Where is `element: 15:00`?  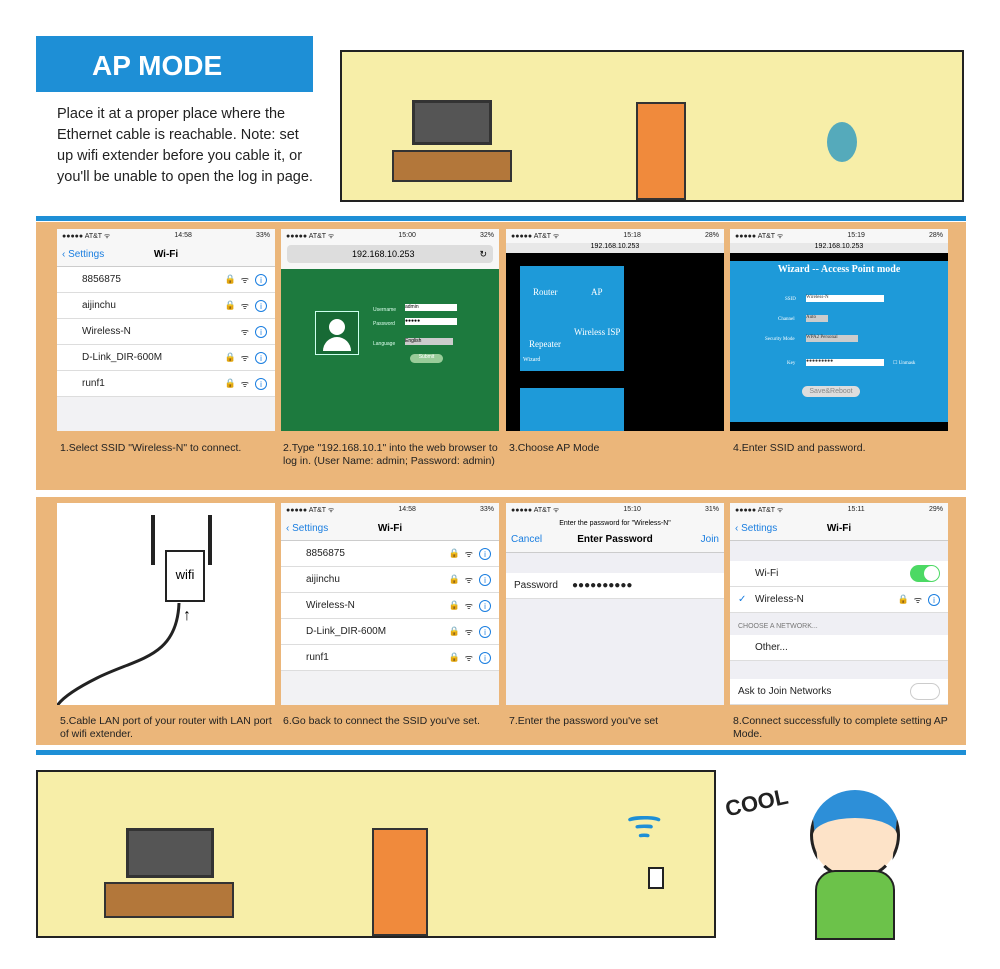
element: 15:00 is located at coordinates (407, 235).